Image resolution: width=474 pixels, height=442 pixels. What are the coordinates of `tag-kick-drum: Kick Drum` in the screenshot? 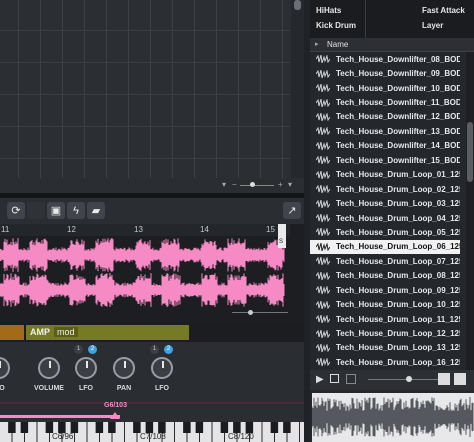 It's located at (336, 25).